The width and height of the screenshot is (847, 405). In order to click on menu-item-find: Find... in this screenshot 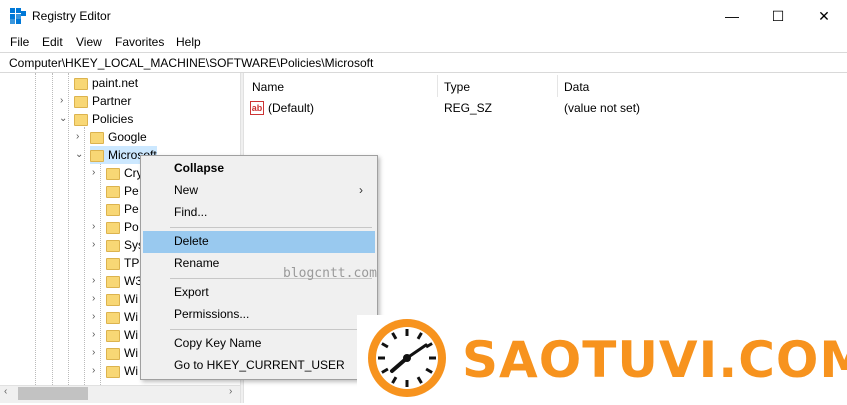, I will do `click(190, 212)`.